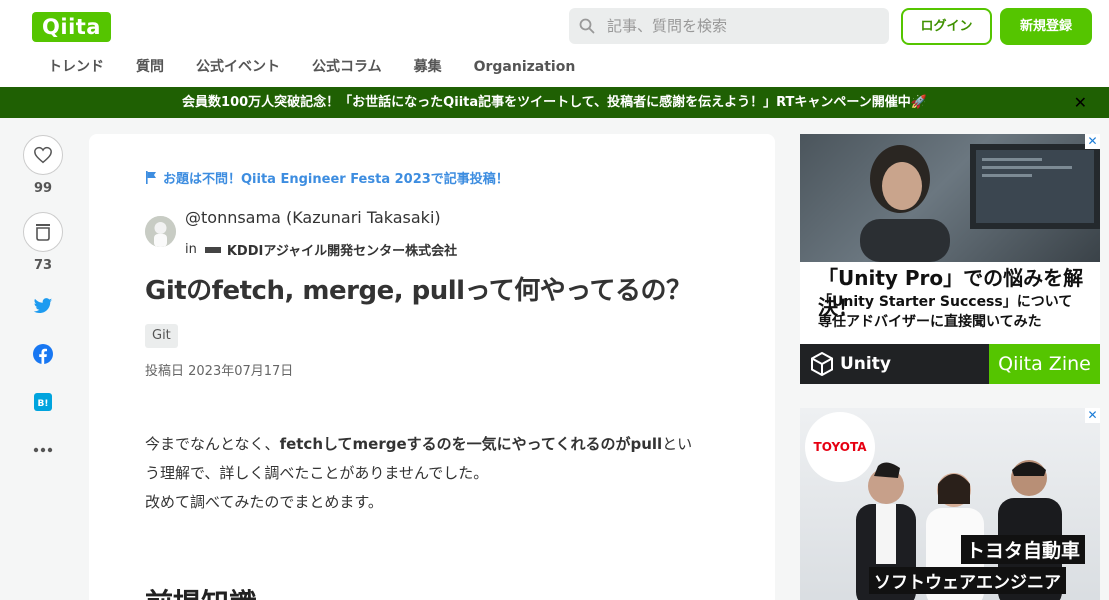 This screenshot has width=1109, height=600. I want to click on section-heading: 前提知識, so click(201, 591).